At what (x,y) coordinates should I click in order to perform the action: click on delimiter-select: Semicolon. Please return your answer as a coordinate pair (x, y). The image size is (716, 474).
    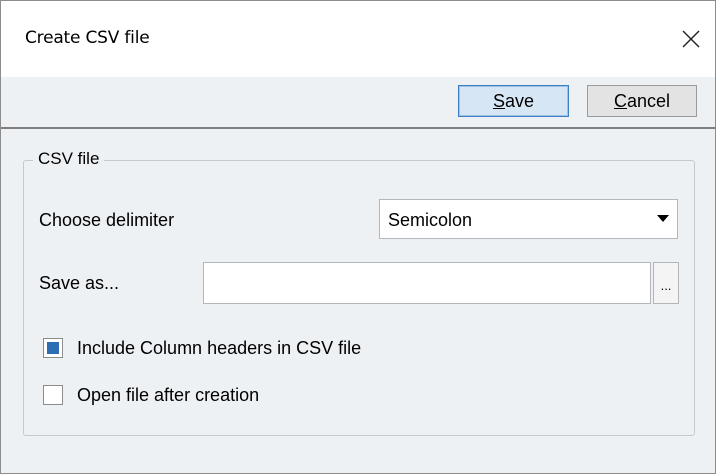
    Looking at the image, I should click on (528, 219).